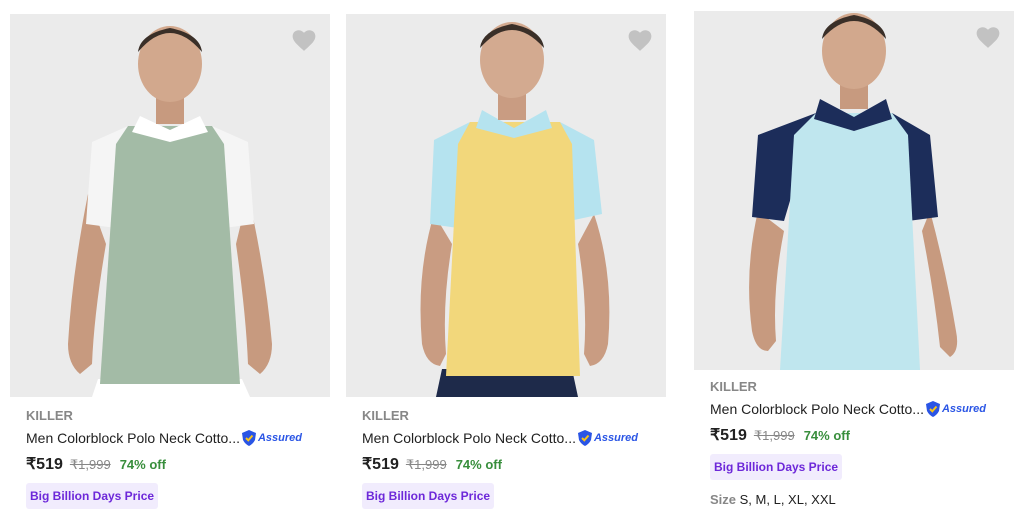  I want to click on size-options: Size S, M, L, XL, XXL, so click(862, 499).